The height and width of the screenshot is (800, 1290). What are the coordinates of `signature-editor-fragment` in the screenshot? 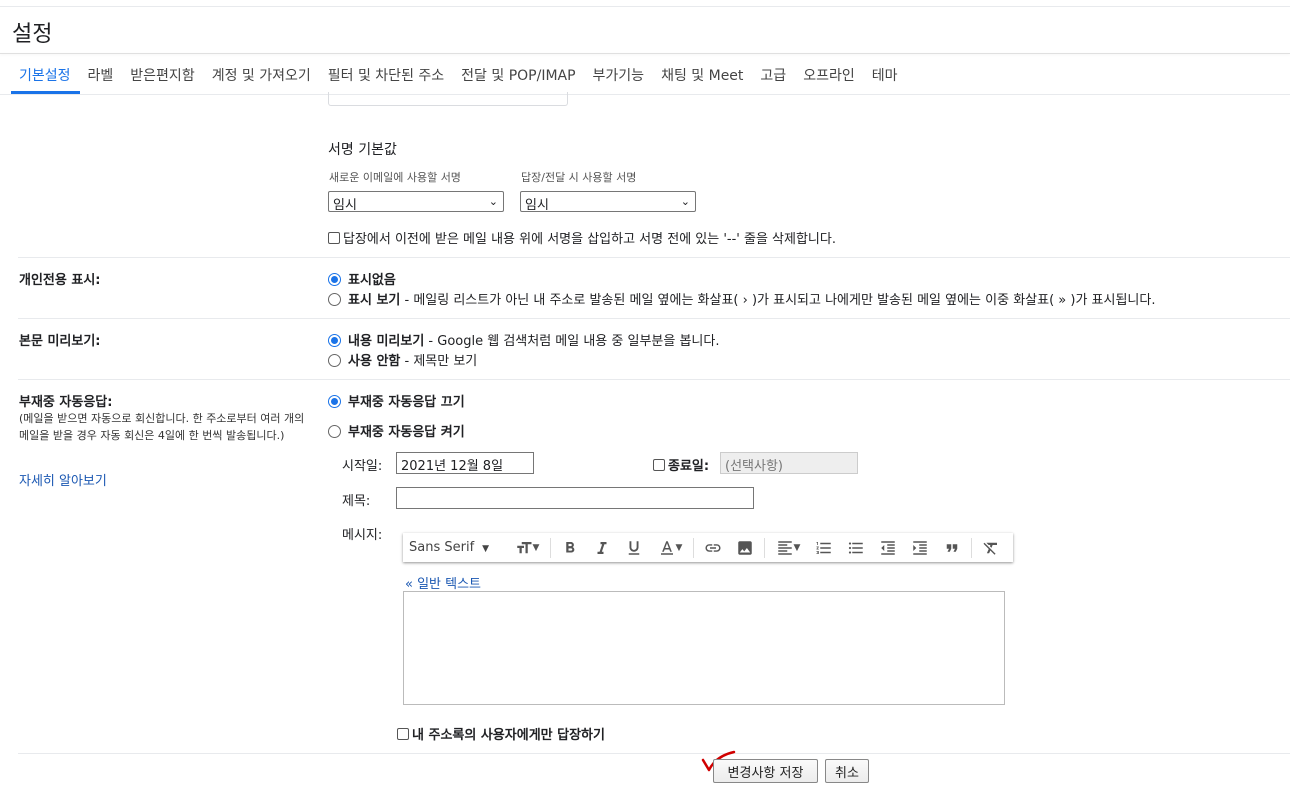 It's located at (448, 99).